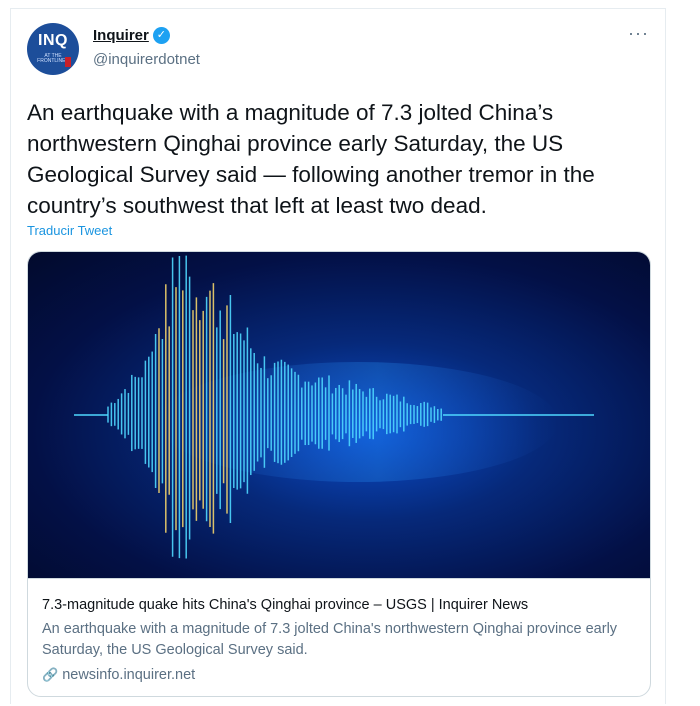  What do you see at coordinates (121, 35) in the screenshot?
I see `author-name: Inquirer` at bounding box center [121, 35].